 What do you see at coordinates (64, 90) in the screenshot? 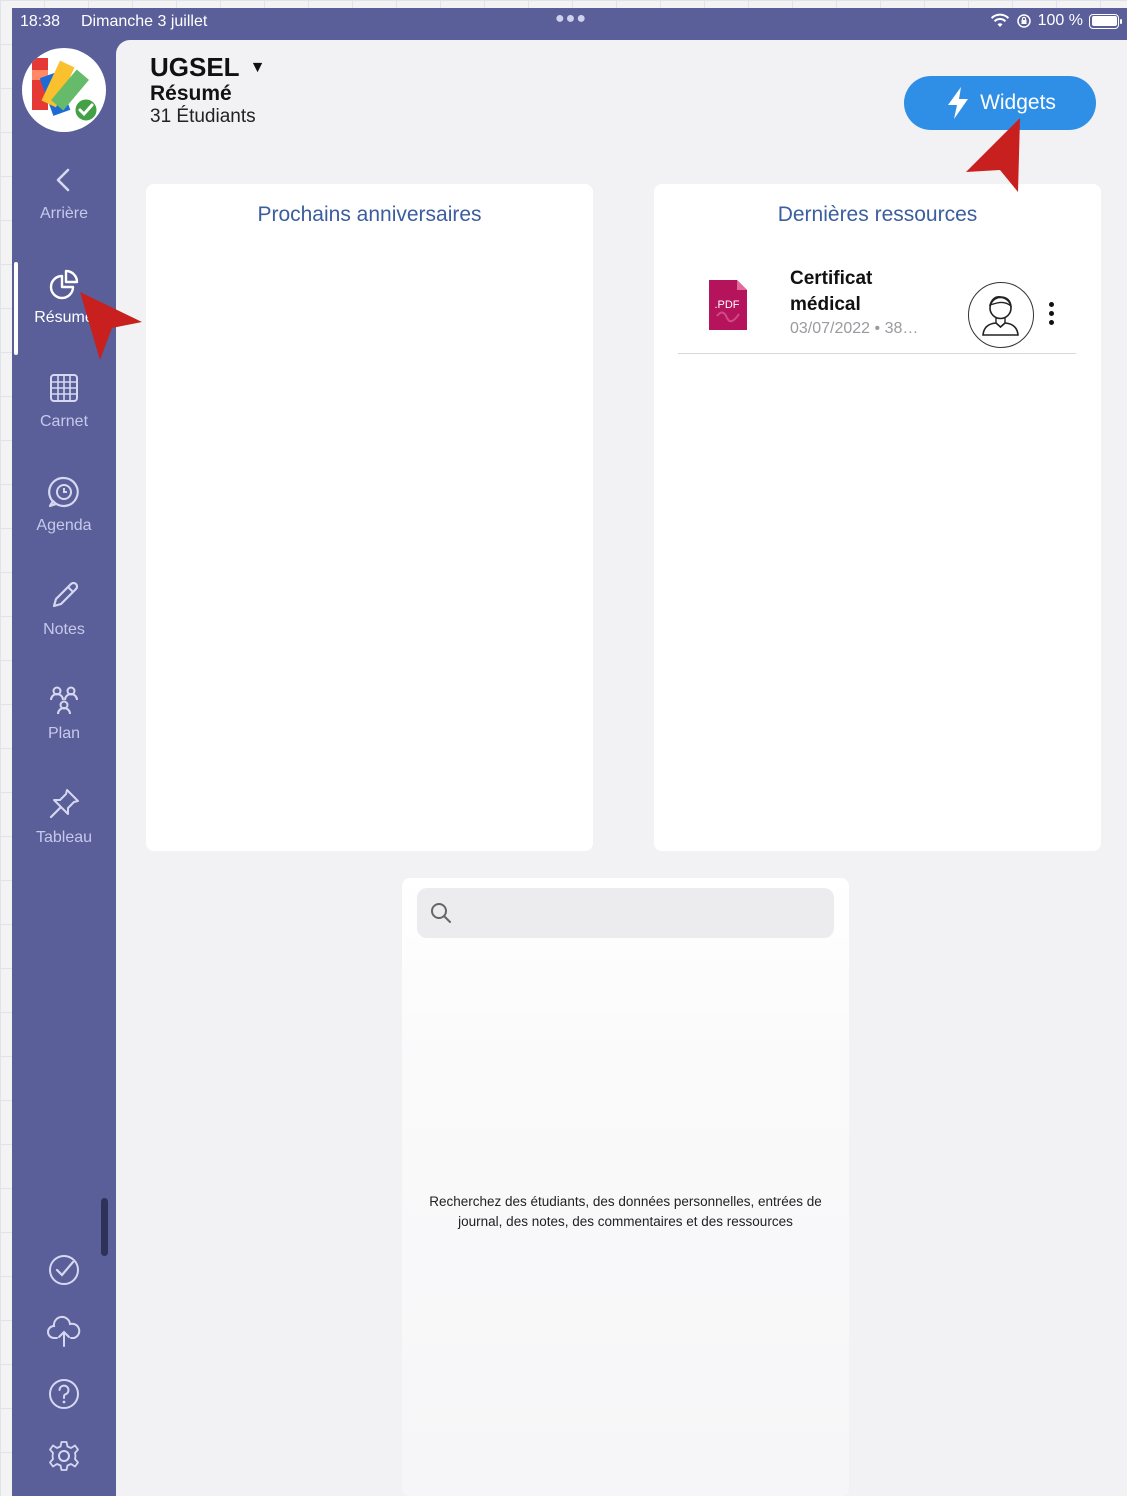
I see `app-logo` at bounding box center [64, 90].